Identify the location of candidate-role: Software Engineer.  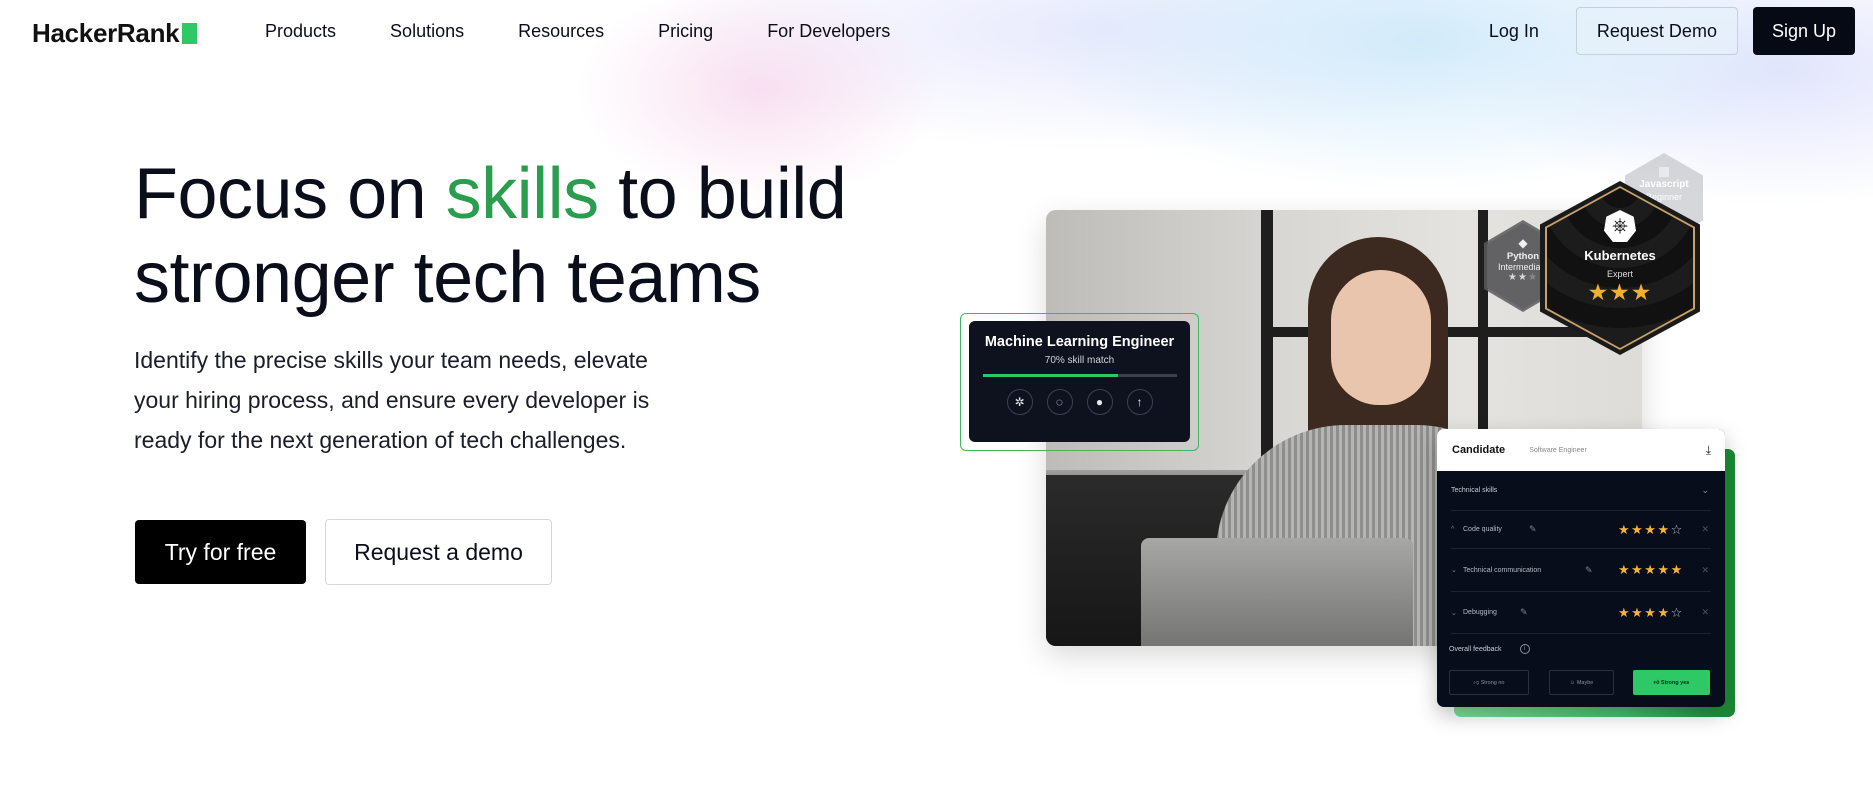
(1558, 450).